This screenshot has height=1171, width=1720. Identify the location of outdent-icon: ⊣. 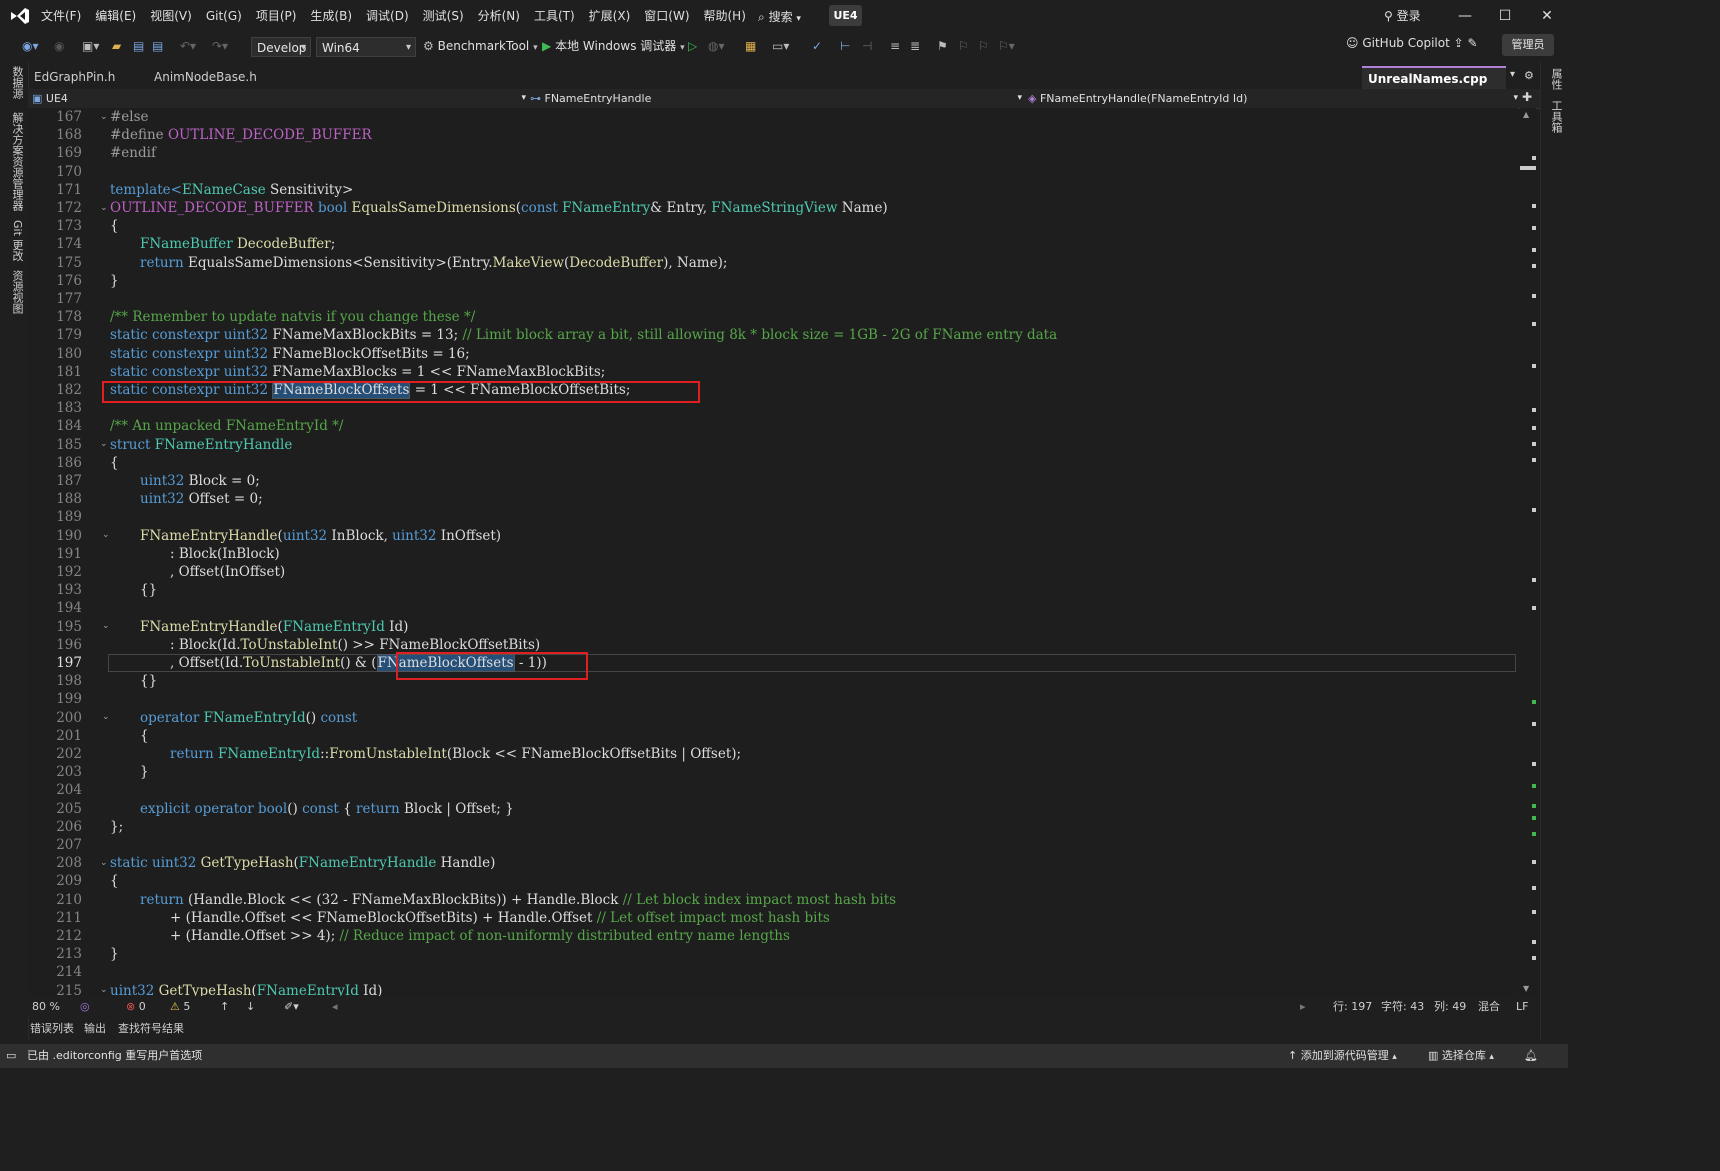
(867, 46).